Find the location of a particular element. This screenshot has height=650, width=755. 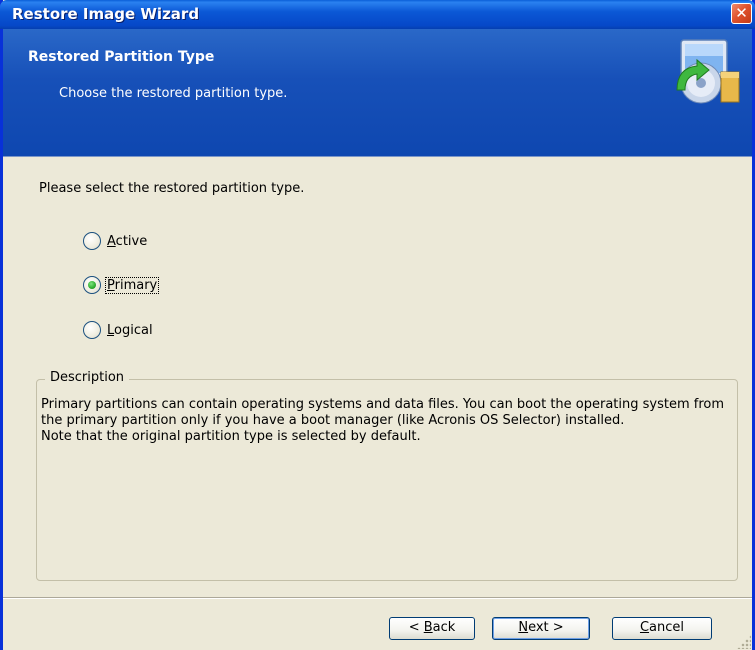

next-button: Next > is located at coordinates (541, 628).